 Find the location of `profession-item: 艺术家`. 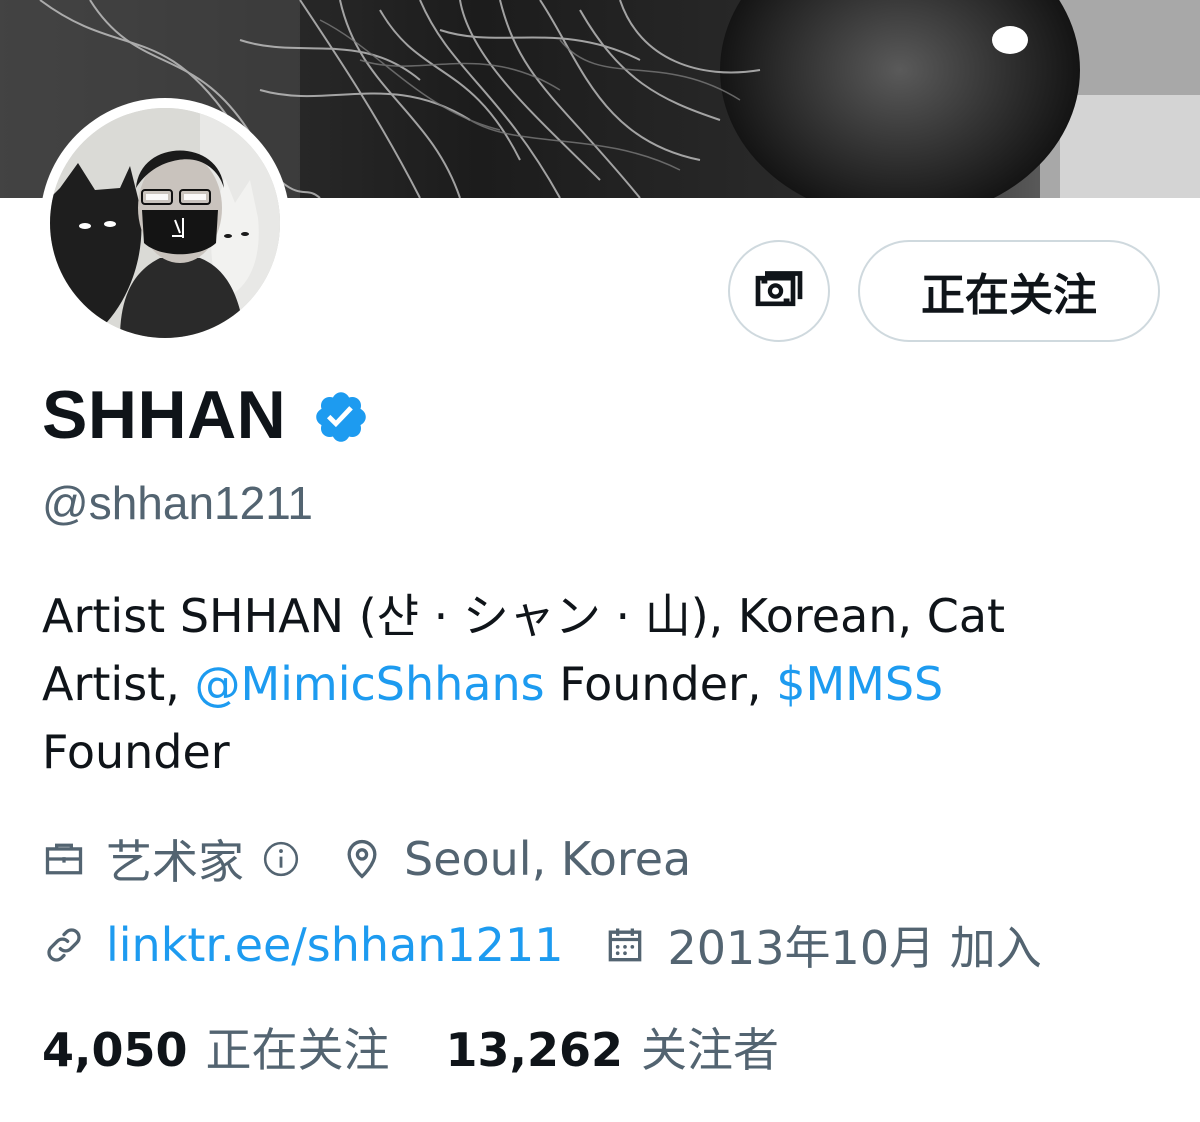

profession-item: 艺术家 is located at coordinates (171, 859).